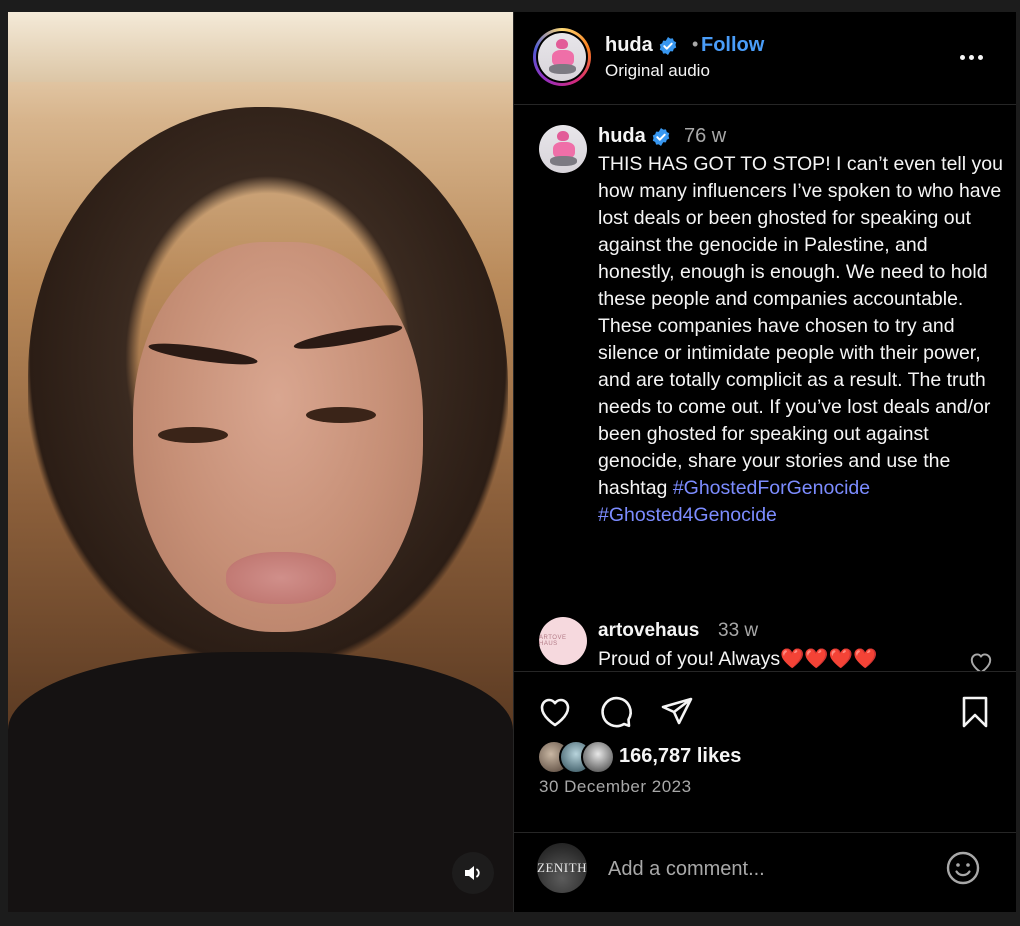  I want to click on author-username: huda, so click(641, 45).